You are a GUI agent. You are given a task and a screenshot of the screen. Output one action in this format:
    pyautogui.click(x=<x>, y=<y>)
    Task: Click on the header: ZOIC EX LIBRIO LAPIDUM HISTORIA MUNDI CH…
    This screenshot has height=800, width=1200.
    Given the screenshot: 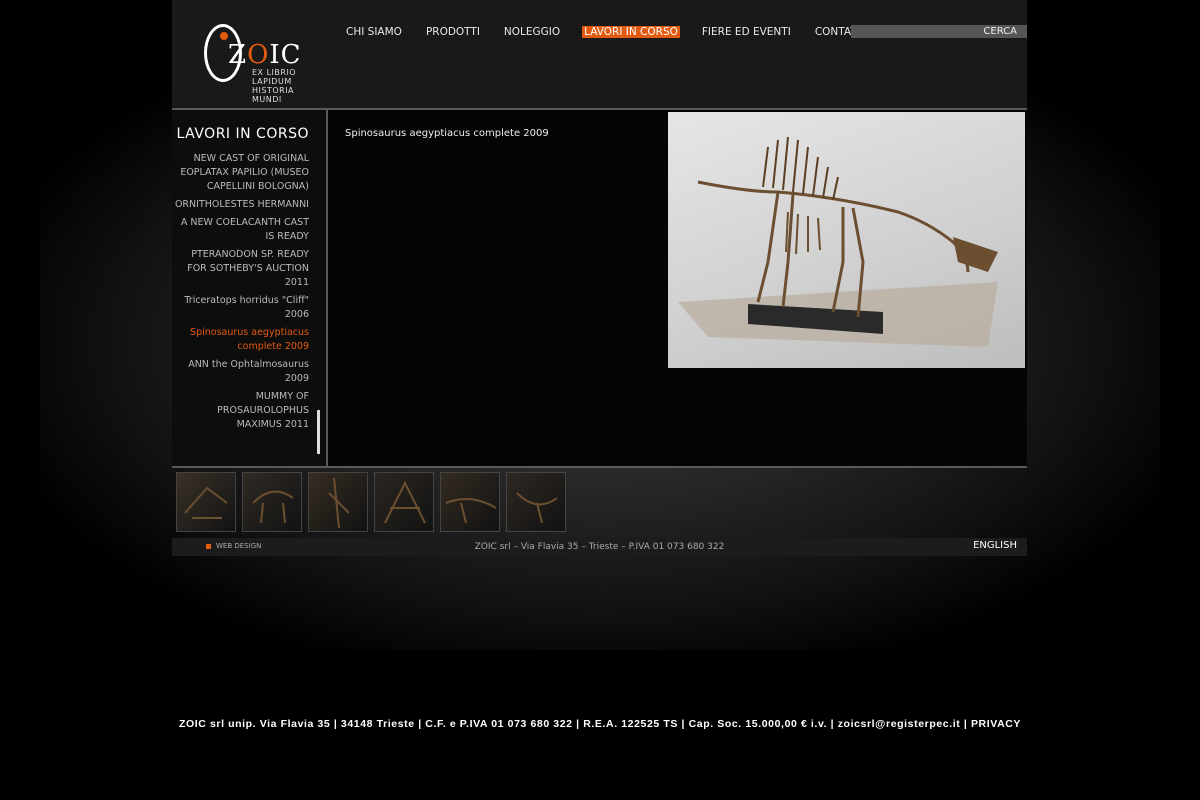 What is the action you would take?
    pyautogui.click(x=599, y=55)
    